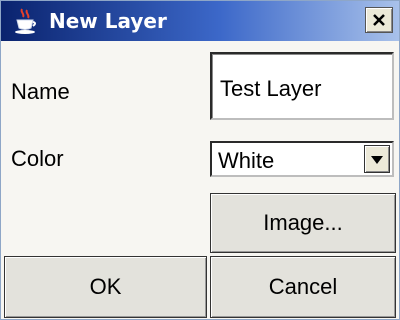  What do you see at coordinates (25, 21) in the screenshot?
I see `java-cup-icon` at bounding box center [25, 21].